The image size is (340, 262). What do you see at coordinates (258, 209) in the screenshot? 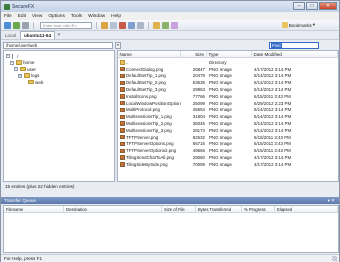
I see `queue-column-progress: % Progress` at bounding box center [258, 209].